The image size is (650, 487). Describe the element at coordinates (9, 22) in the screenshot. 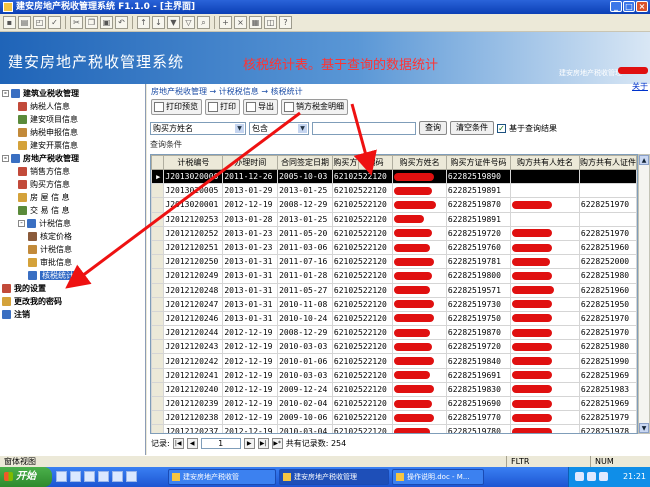

I see `save-icon: ▪` at that location.